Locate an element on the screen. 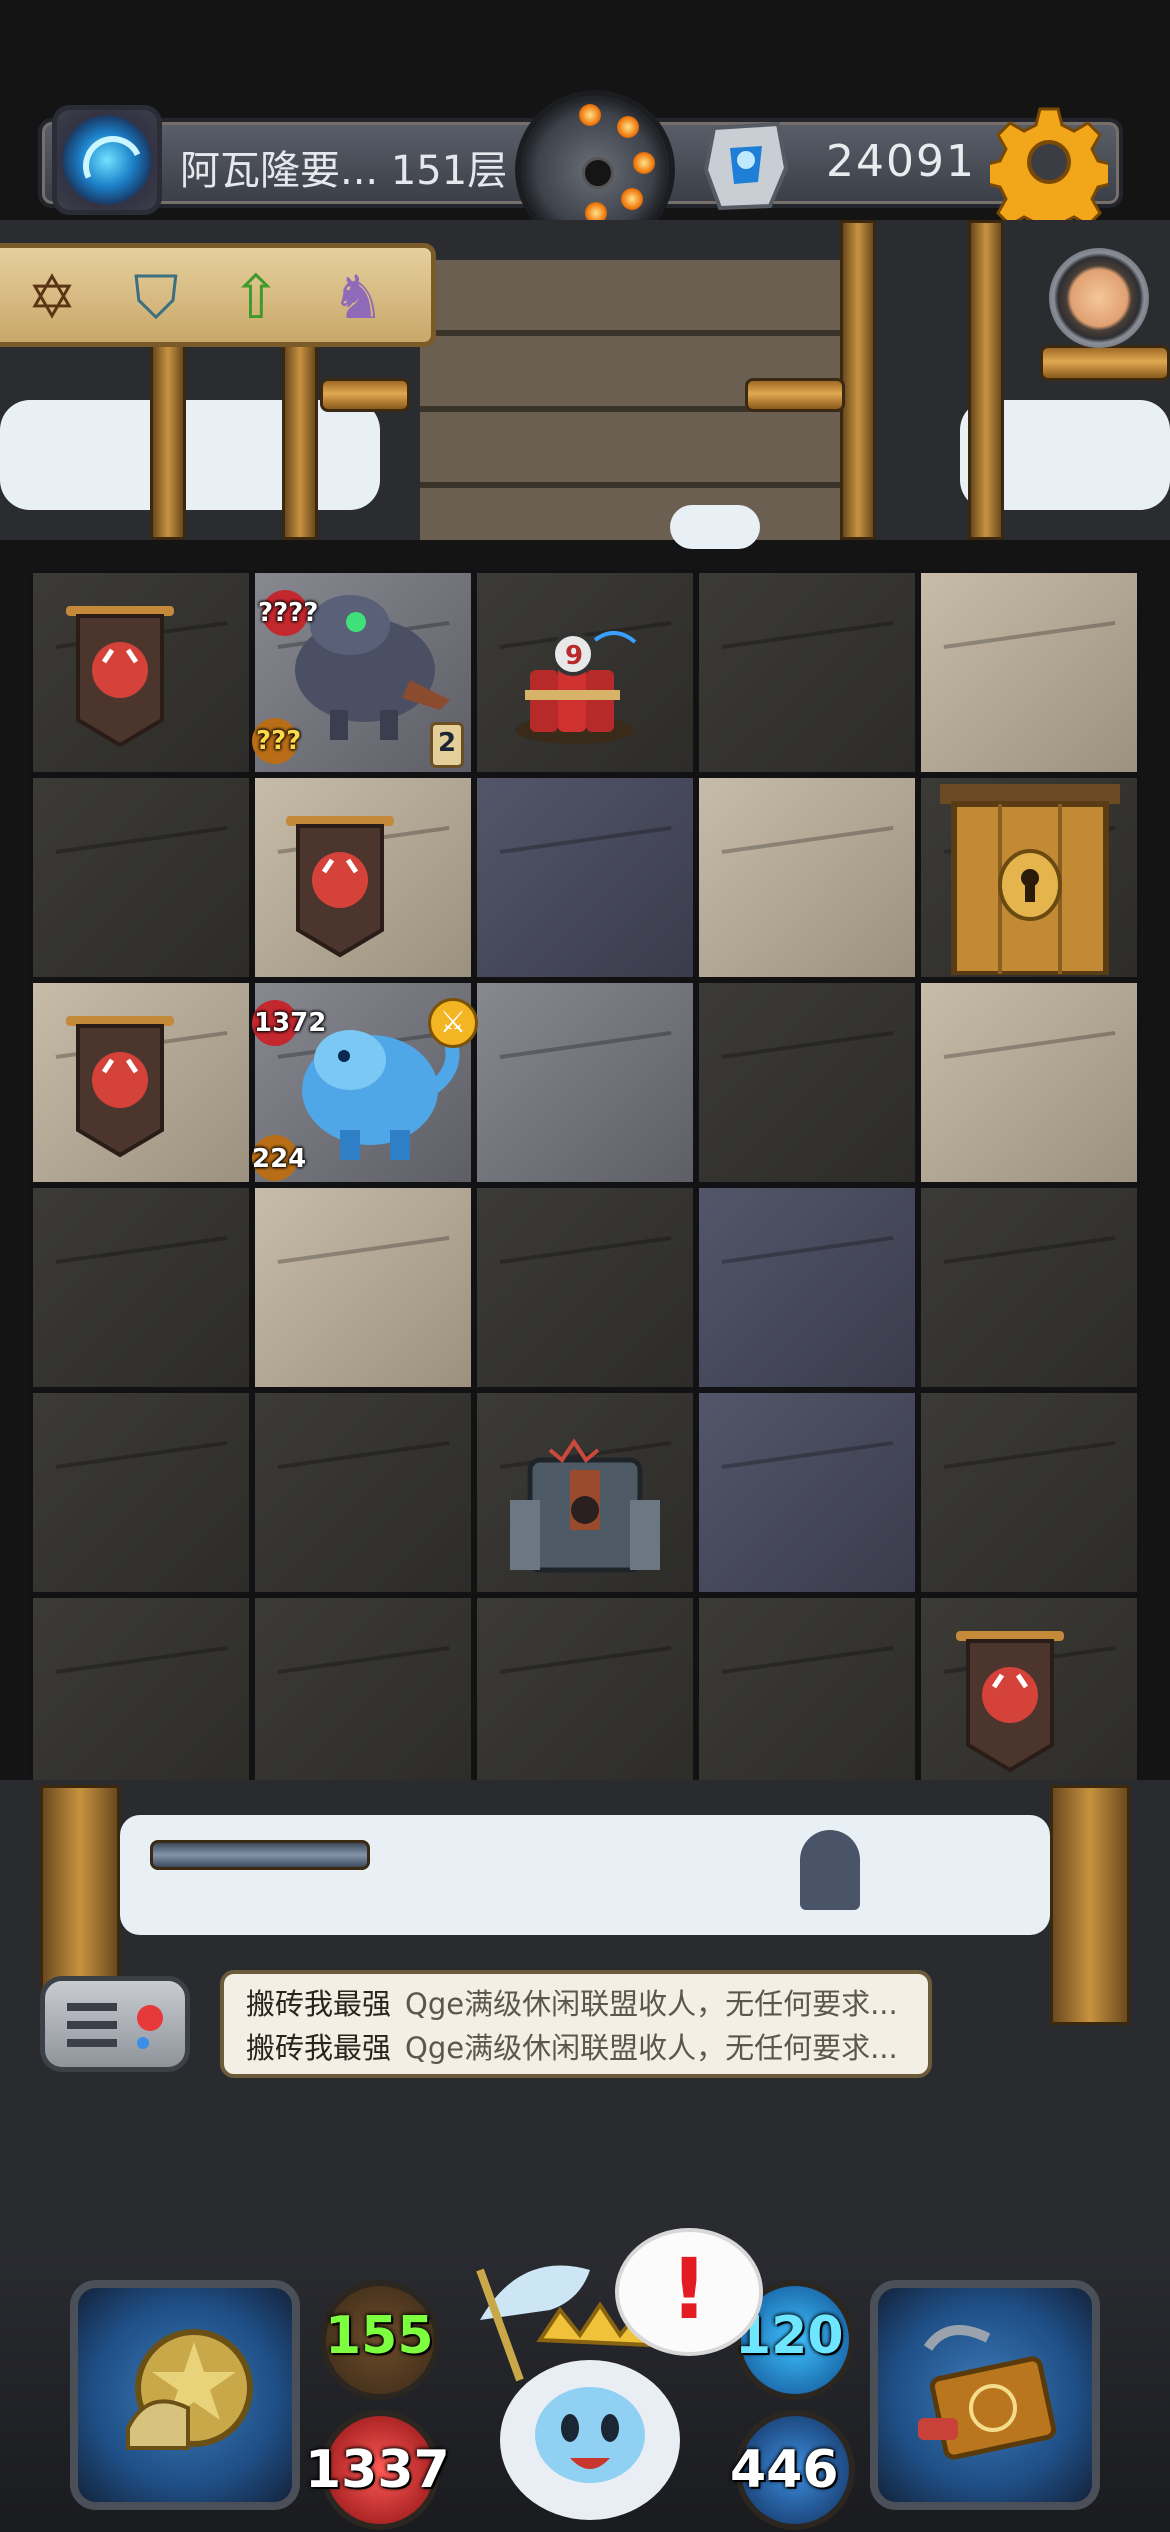 Image resolution: width=1170 pixels, height=2532 pixels. winged-crest-icon: ♞ is located at coordinates (358, 298).